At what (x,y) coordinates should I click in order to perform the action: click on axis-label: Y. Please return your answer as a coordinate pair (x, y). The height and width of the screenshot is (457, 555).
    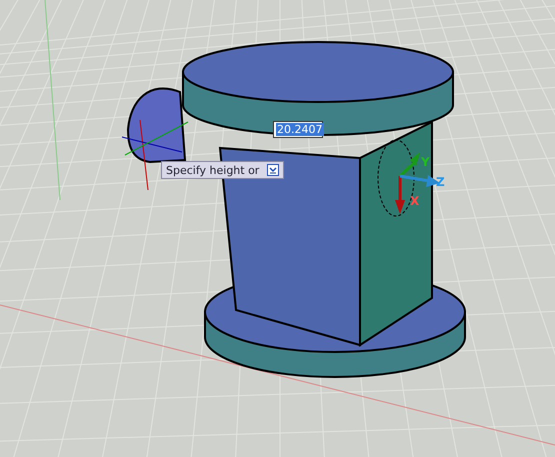
    Looking at the image, I should click on (425, 162).